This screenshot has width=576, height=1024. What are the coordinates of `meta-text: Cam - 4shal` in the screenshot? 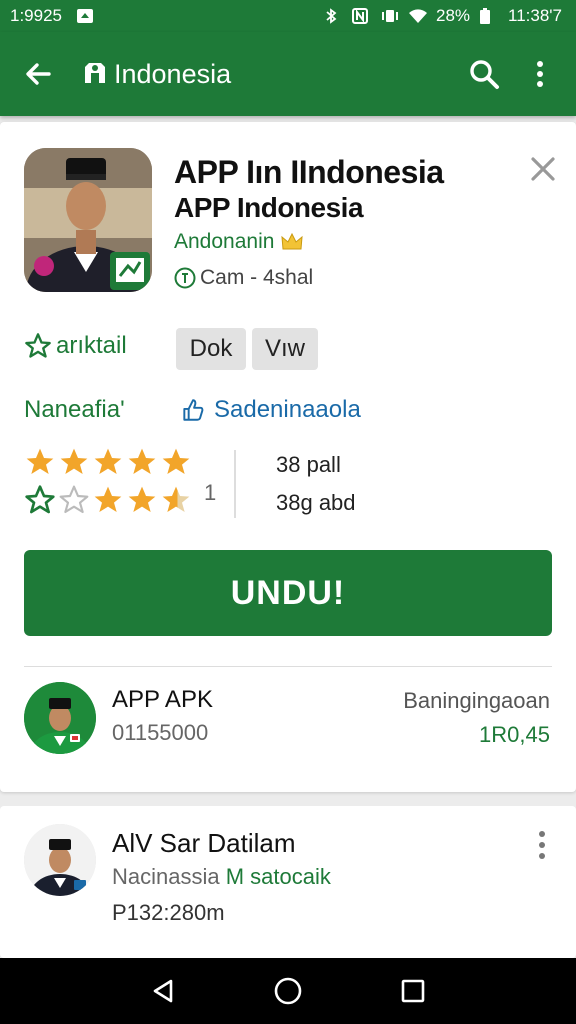 It's located at (257, 277).